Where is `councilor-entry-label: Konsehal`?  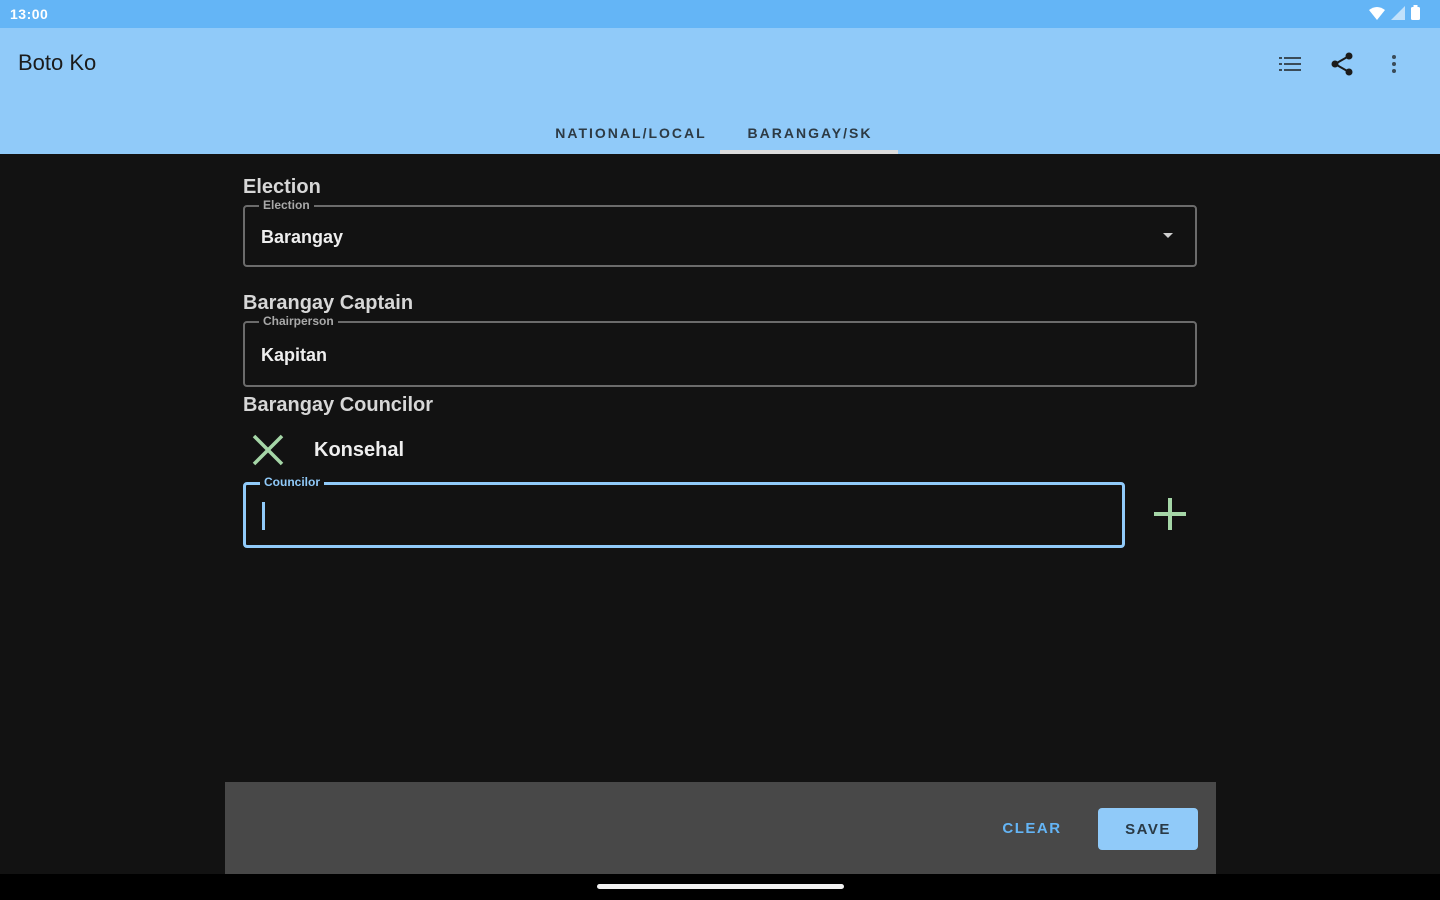
councilor-entry-label: Konsehal is located at coordinates (359, 449).